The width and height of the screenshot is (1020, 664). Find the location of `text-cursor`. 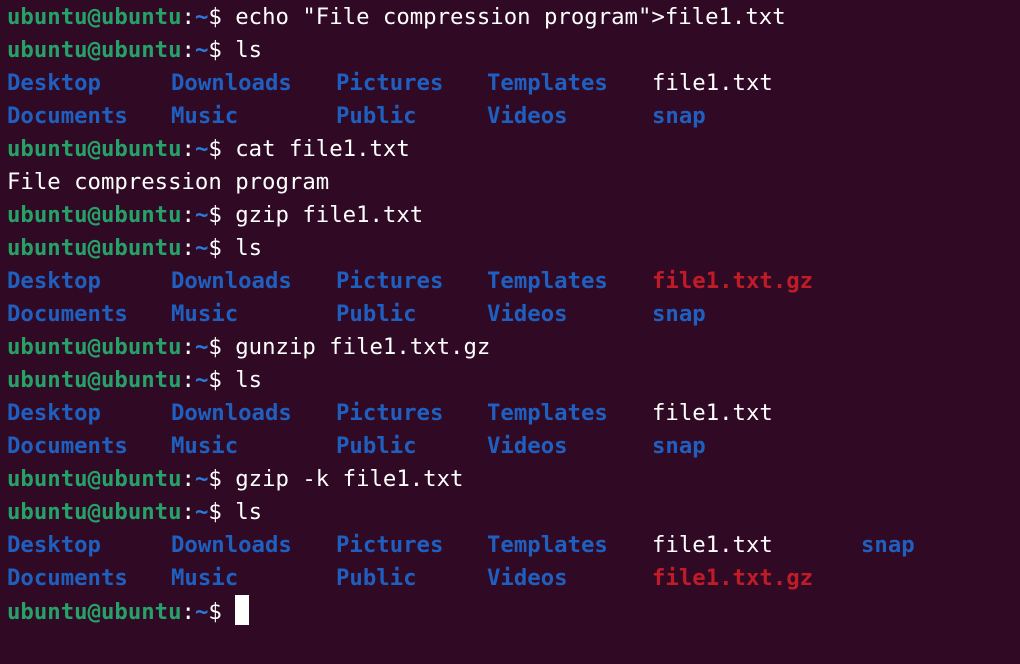

text-cursor is located at coordinates (242, 610).